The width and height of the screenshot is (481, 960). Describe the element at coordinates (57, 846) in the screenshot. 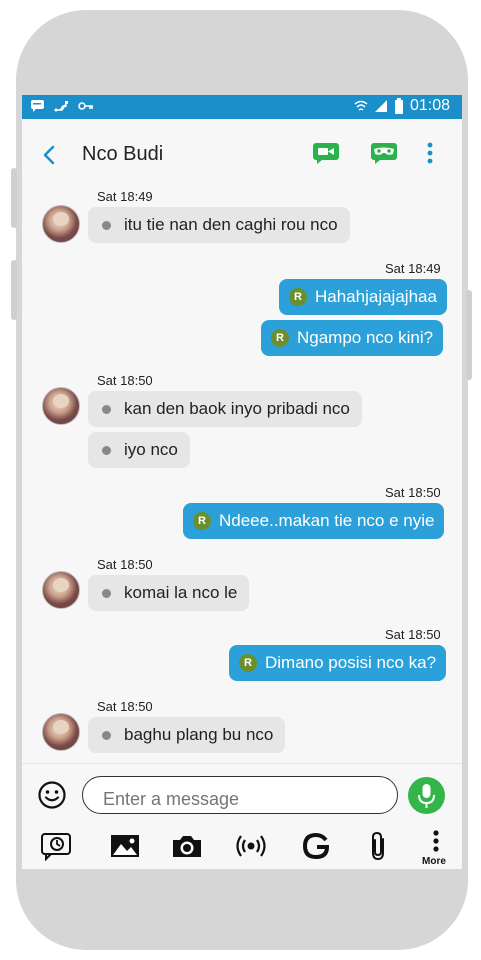

I see `sticker-icon` at that location.